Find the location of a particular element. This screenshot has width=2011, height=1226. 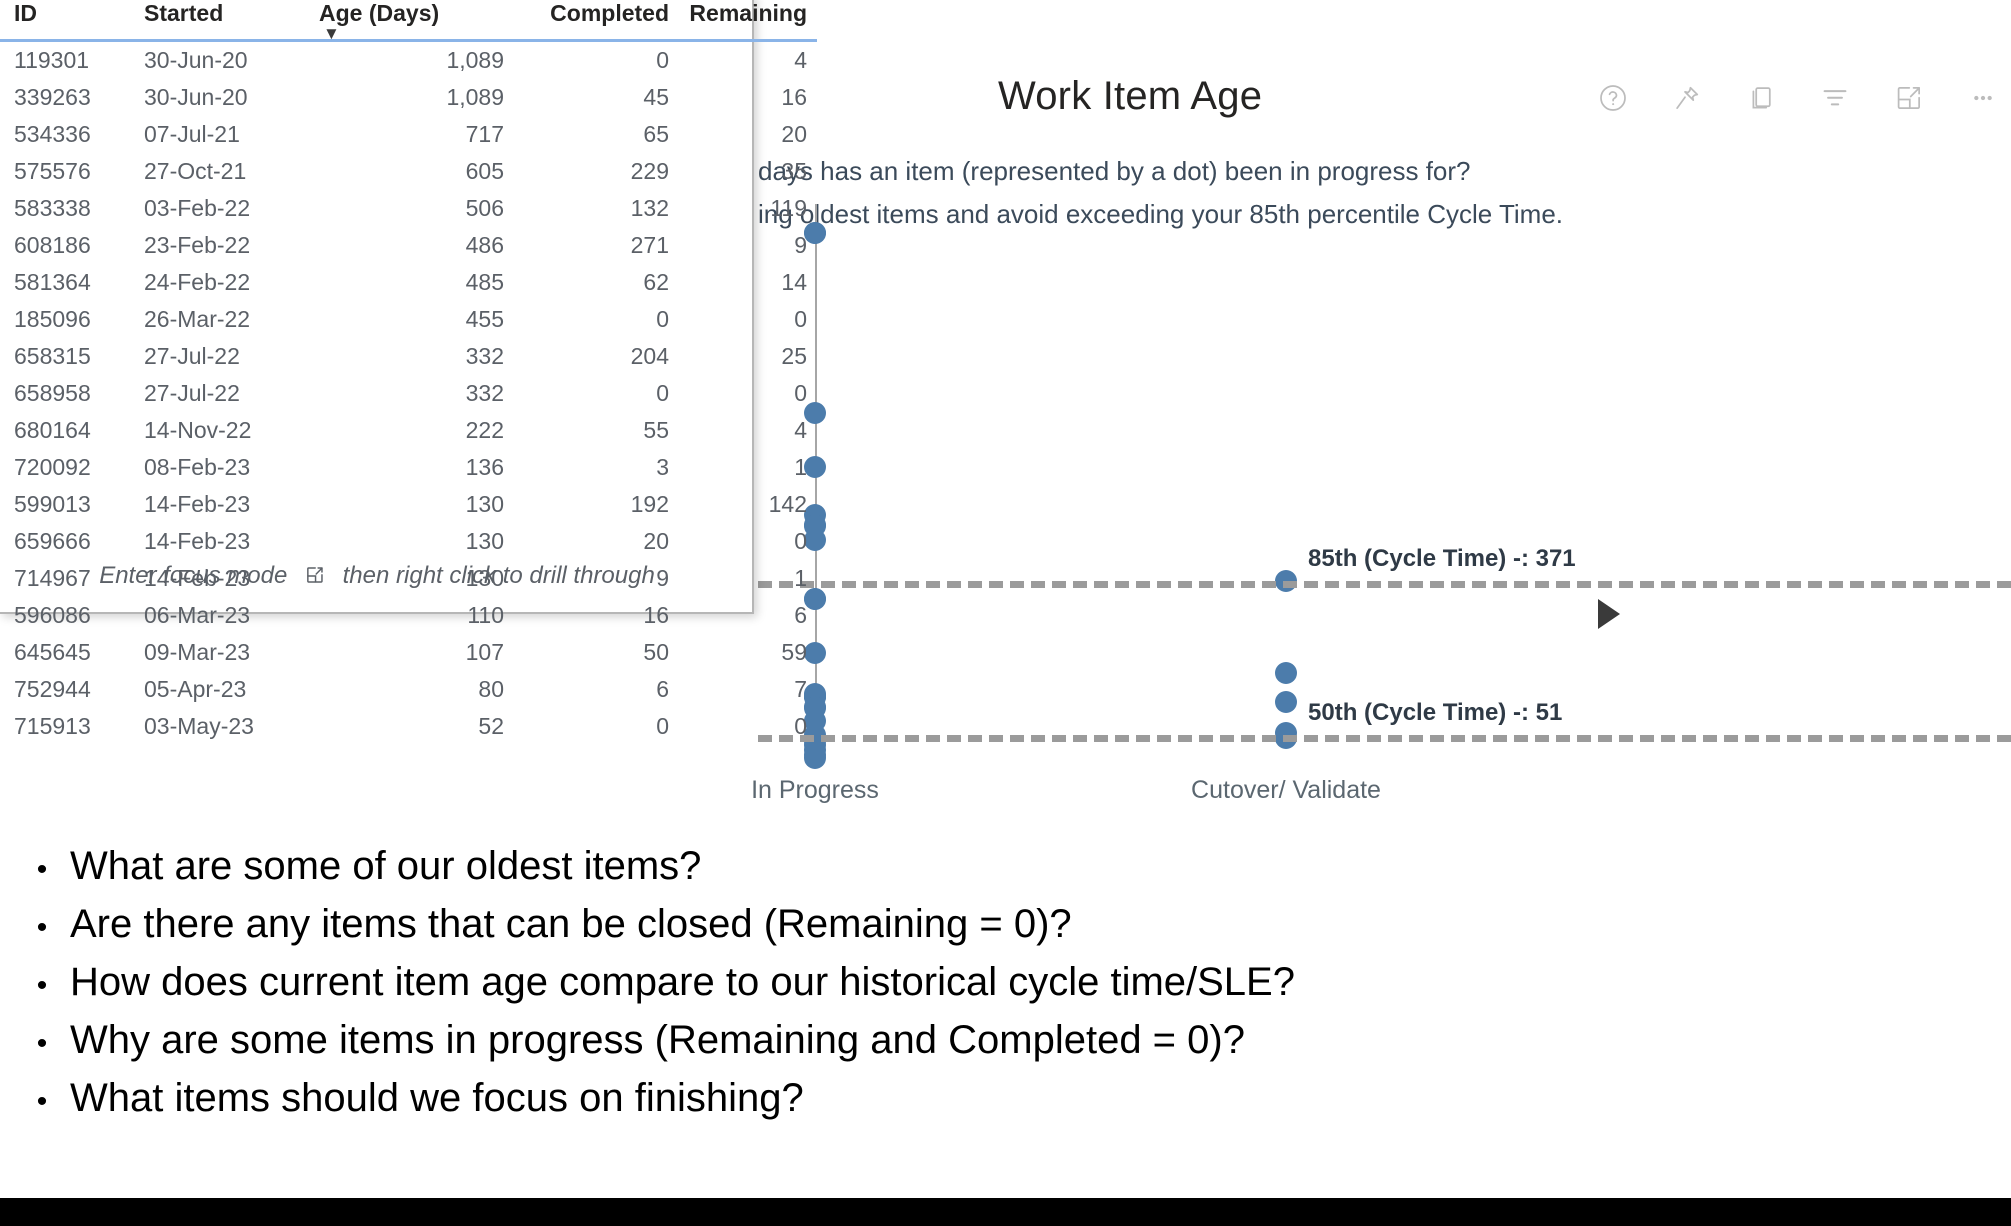

table-row: 596086 06-Mar-23 110 16 6 is located at coordinates (408, 615).